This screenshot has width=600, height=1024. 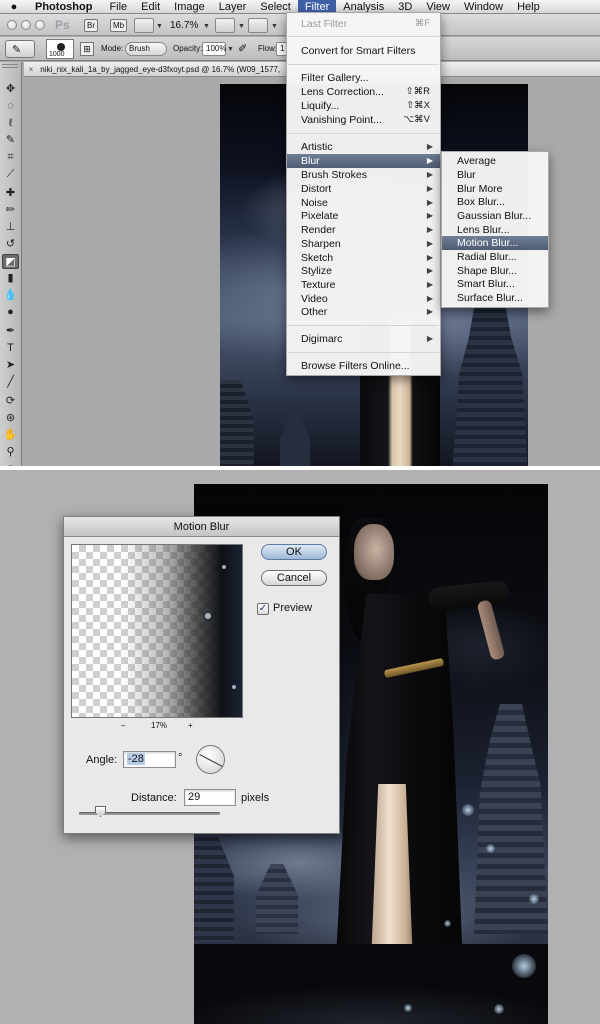 I want to click on temple-left, so click(x=214, y=887).